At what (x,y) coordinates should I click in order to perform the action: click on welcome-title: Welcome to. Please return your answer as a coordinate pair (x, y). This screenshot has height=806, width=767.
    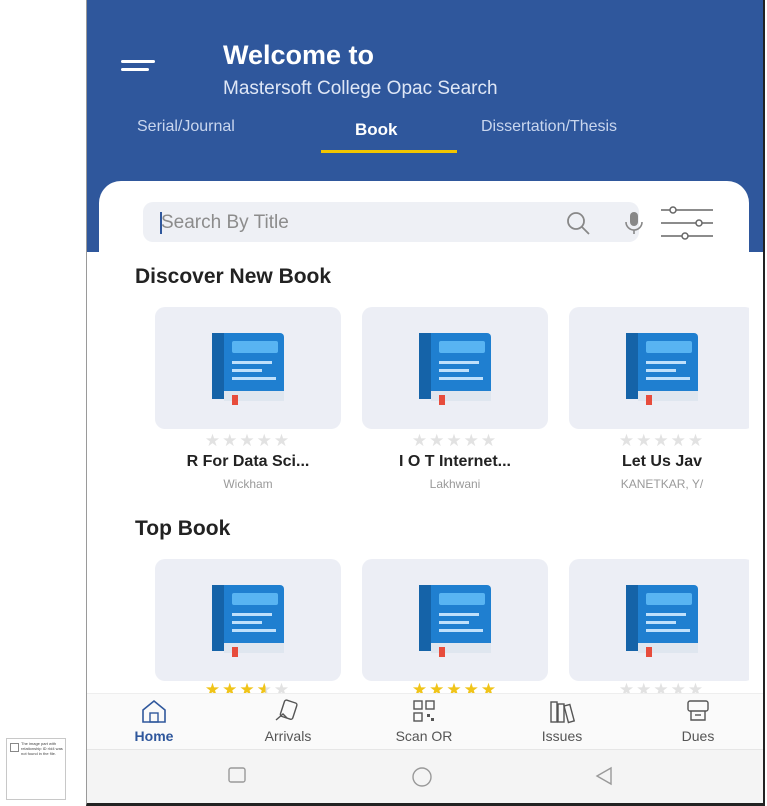
    Looking at the image, I should click on (299, 55).